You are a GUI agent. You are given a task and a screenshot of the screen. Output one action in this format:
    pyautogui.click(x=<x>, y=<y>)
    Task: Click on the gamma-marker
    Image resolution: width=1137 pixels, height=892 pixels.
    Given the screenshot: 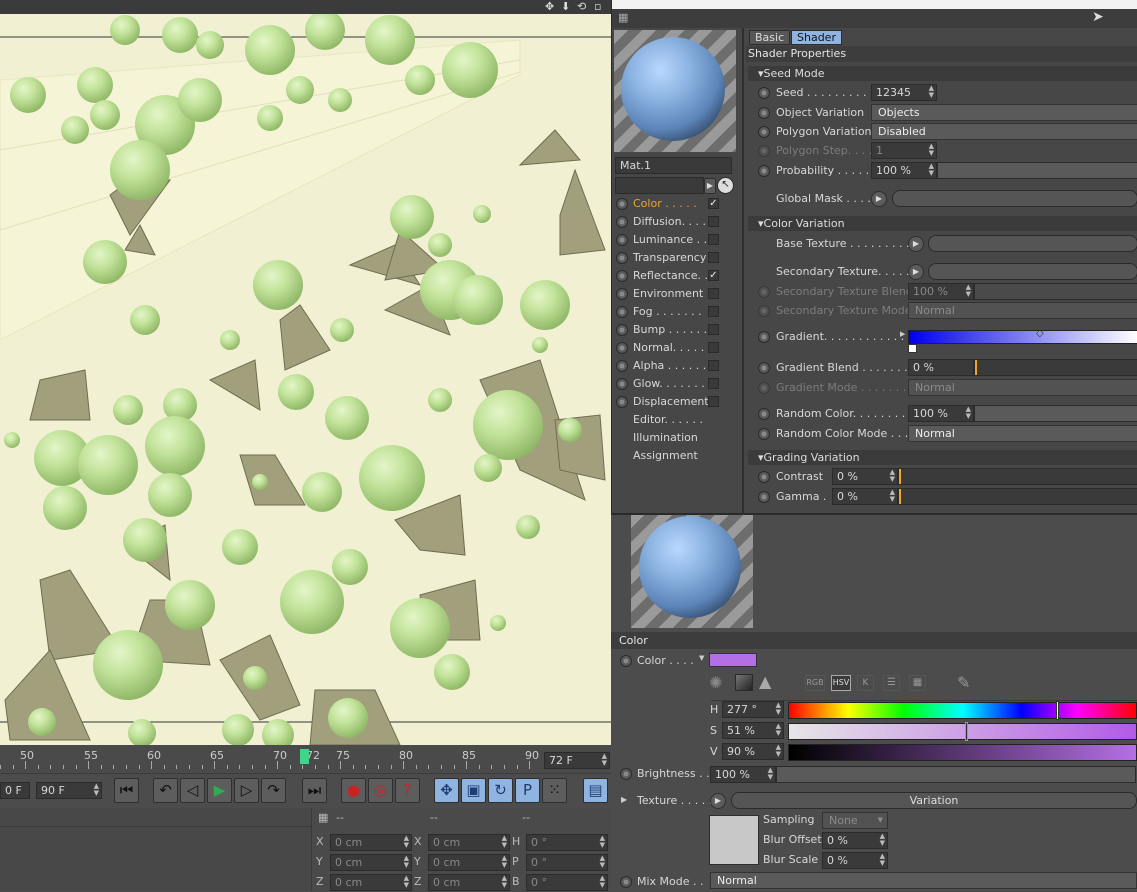 What is the action you would take?
    pyautogui.click(x=900, y=496)
    